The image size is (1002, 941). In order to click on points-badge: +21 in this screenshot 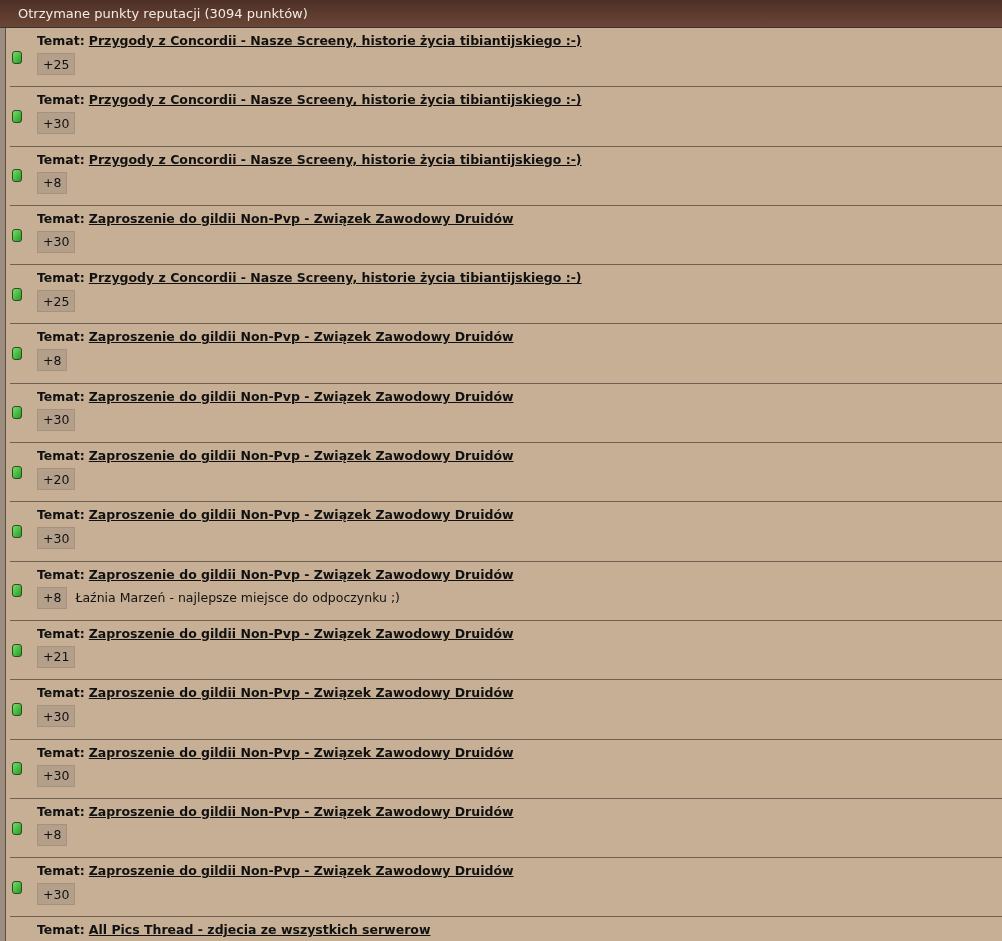, I will do `click(56, 656)`.